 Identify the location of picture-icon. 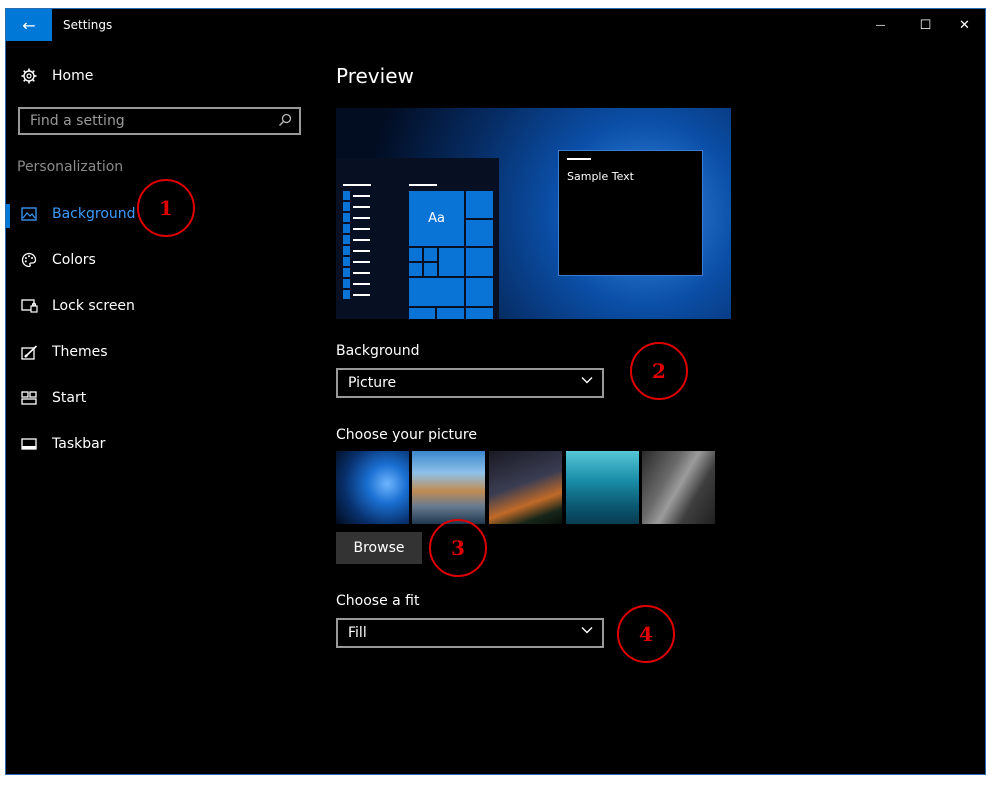
(29, 214).